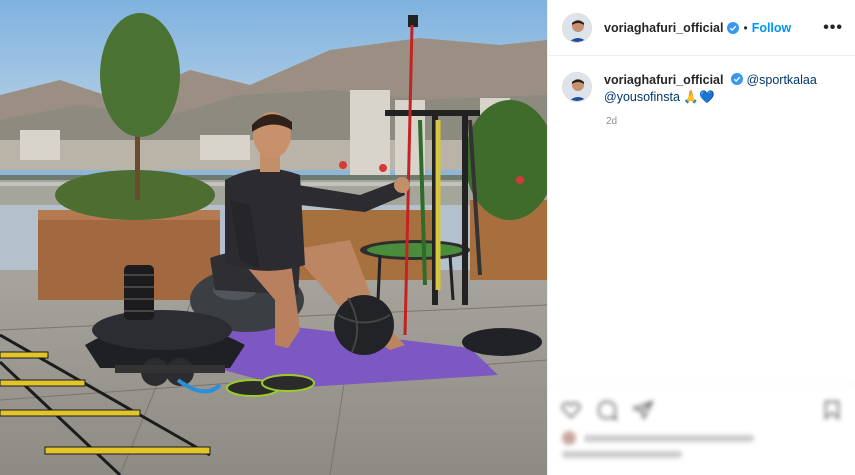  Describe the element at coordinates (730, 121) in the screenshot. I see `post-timestamp: 2d` at that location.